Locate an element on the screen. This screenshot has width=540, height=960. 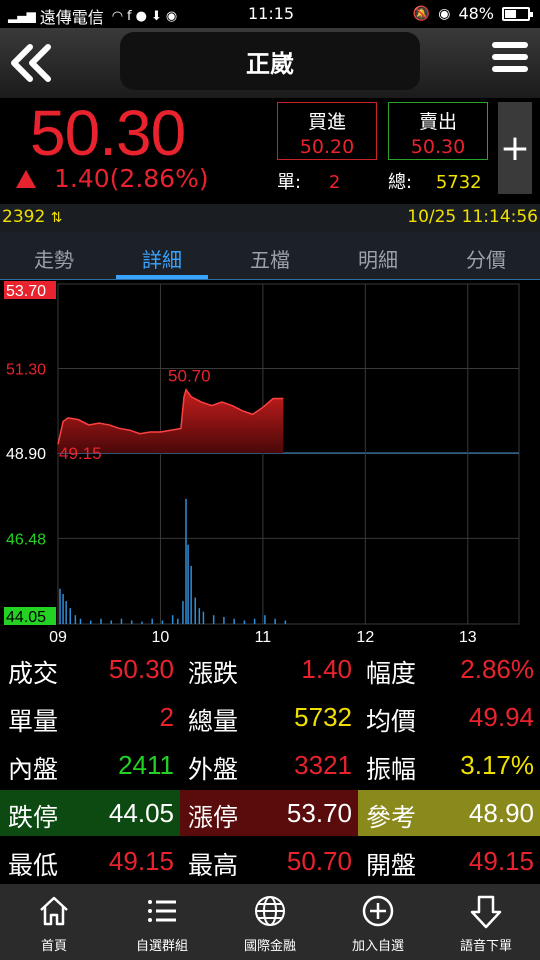
app-header: 正崴 is located at coordinates (270, 63).